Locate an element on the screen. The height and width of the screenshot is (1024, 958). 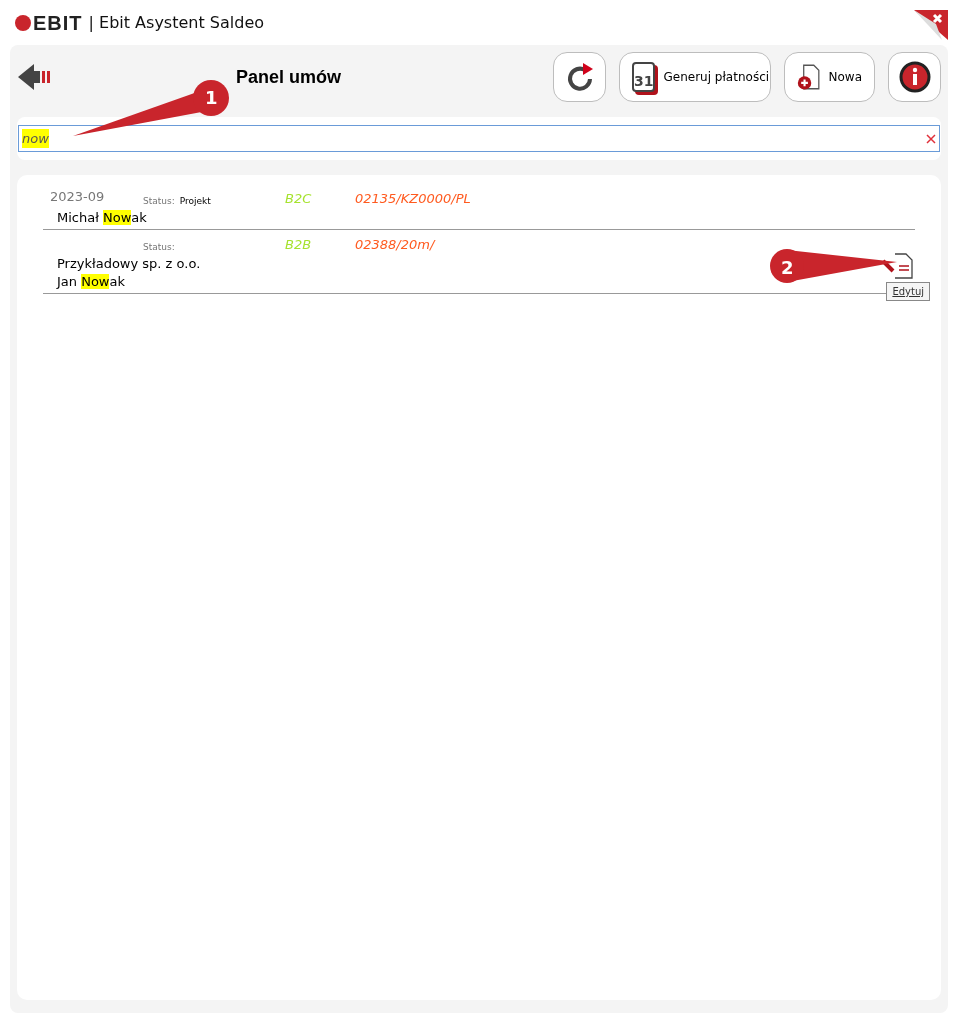
page-title: Panel umów is located at coordinates (289, 77).